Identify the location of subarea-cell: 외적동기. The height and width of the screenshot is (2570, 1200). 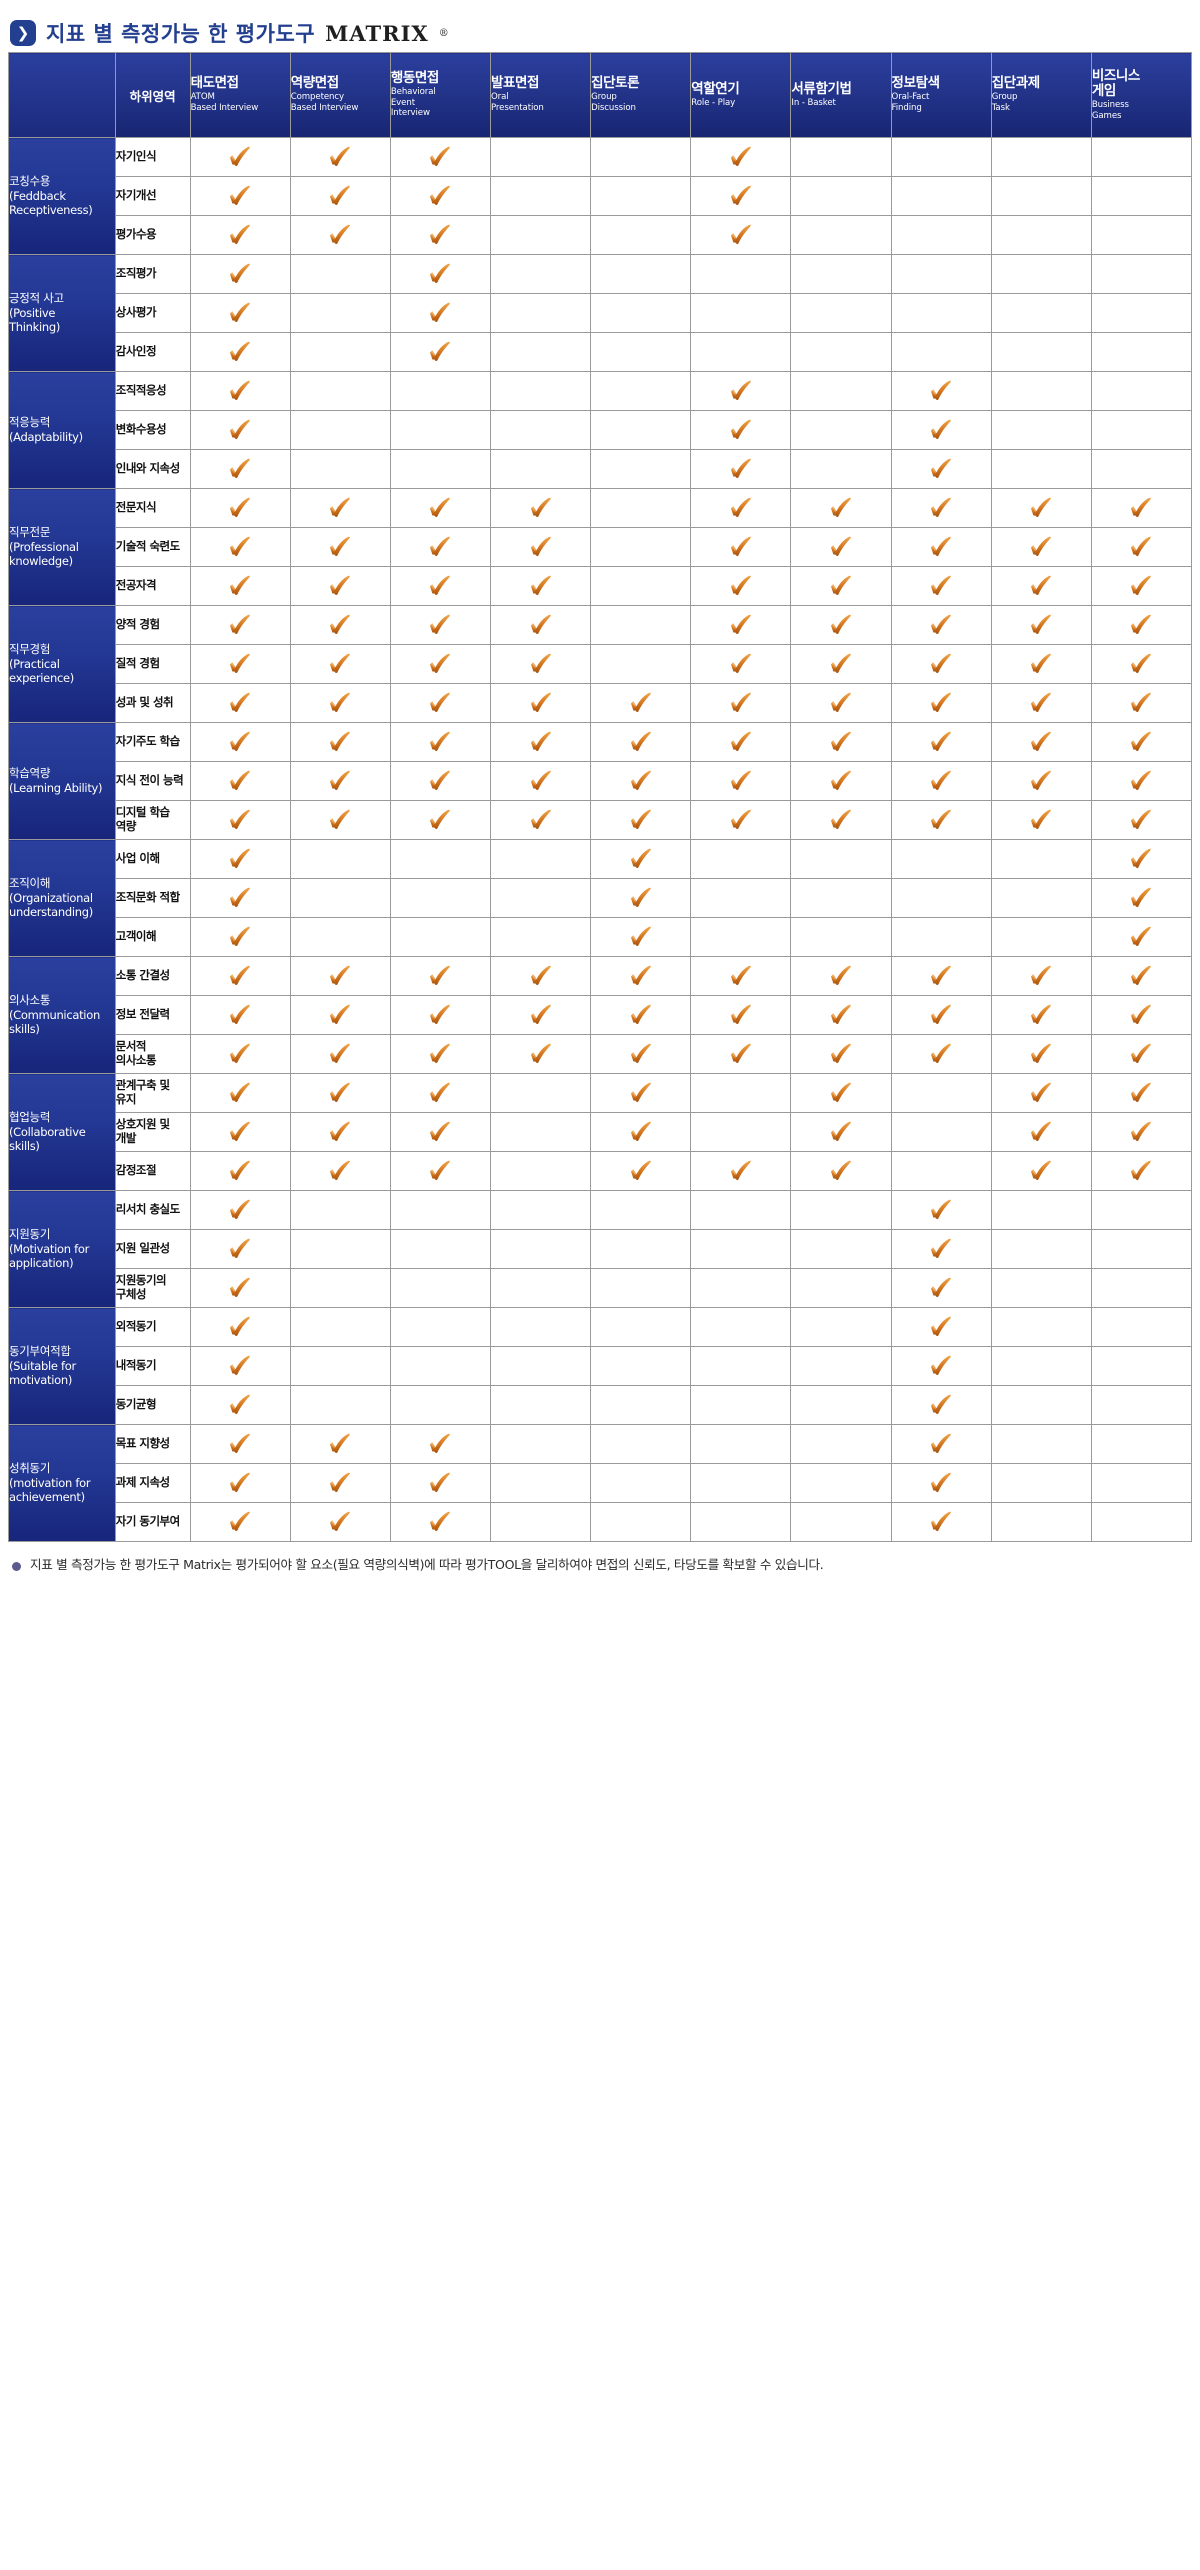
(152, 1327).